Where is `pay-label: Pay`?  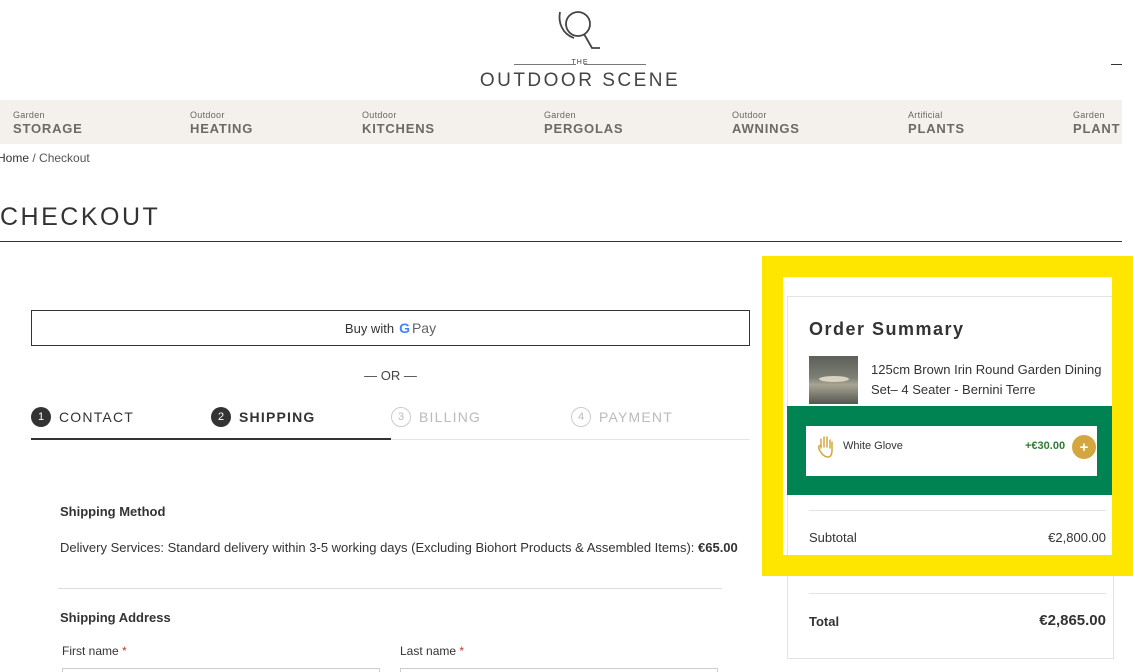
pay-label: Pay is located at coordinates (424, 328).